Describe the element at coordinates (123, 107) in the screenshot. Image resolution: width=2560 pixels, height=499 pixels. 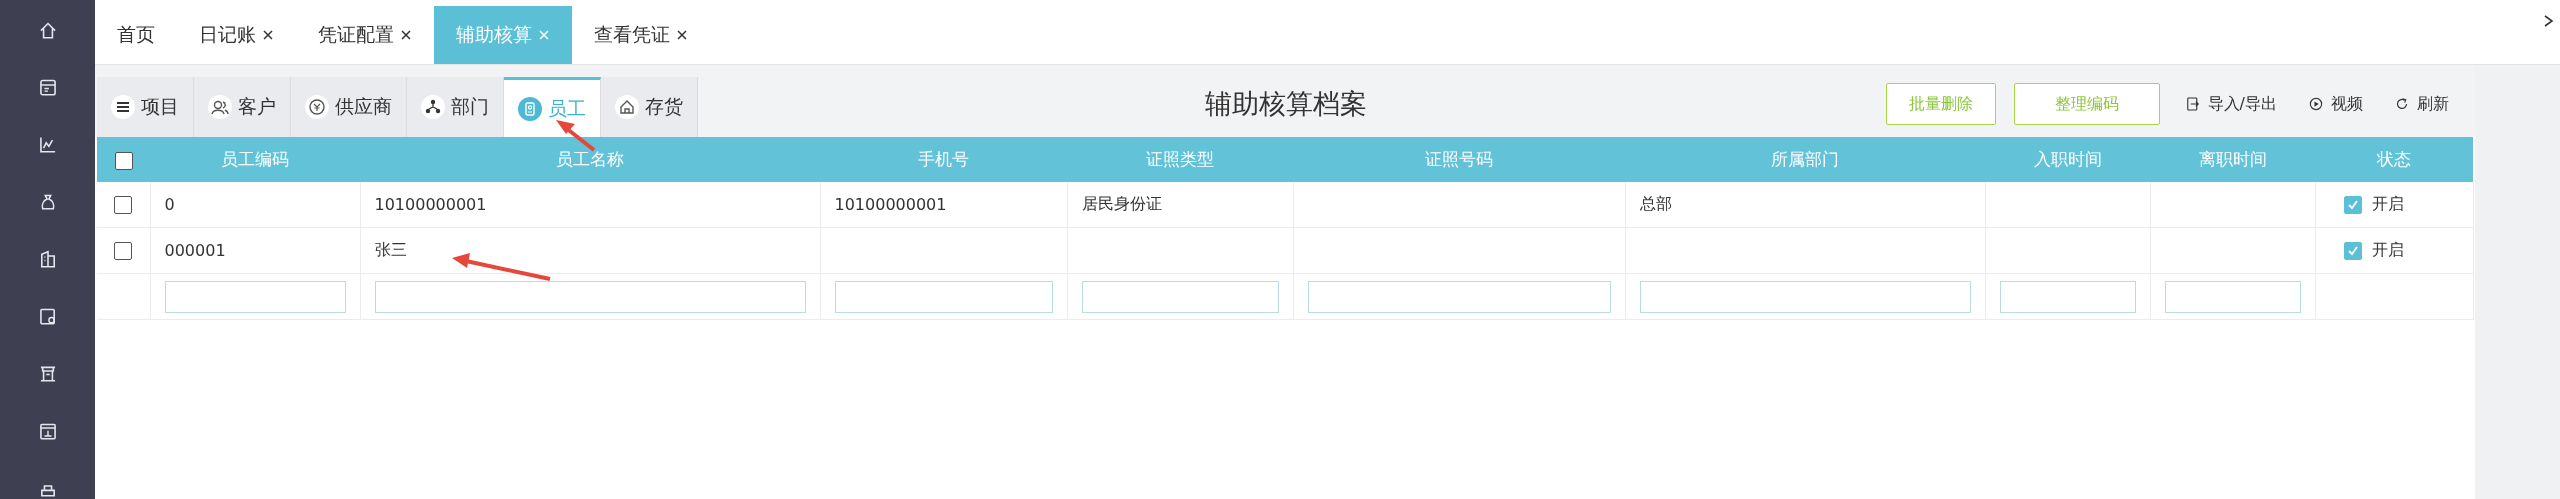
I see `list-icon` at that location.